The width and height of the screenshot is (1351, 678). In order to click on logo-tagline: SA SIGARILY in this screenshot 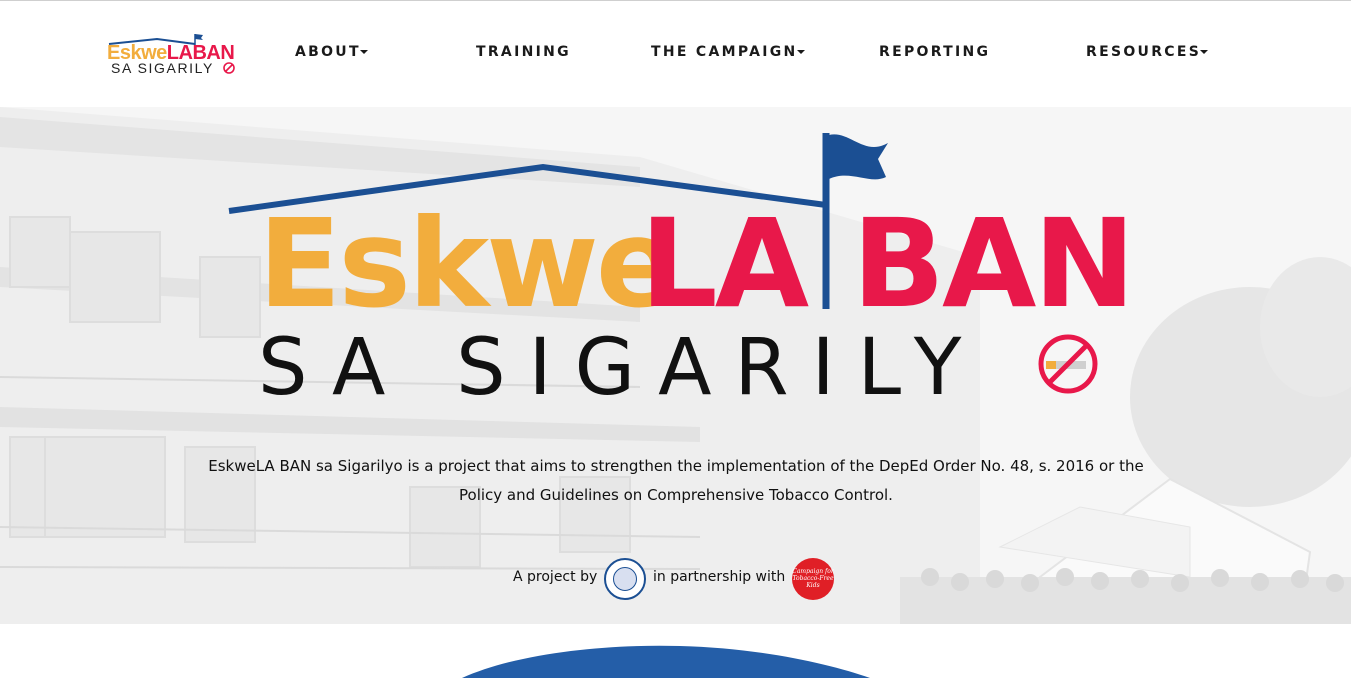, I will do `click(162, 68)`.